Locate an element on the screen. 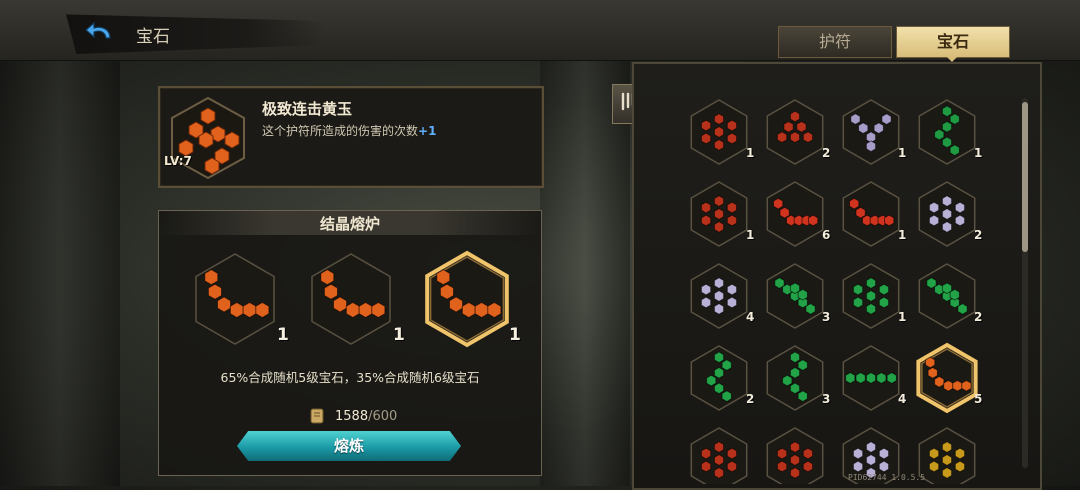 Image resolution: width=1080 pixels, height=490 pixels. inventory-gem-count: 3 is located at coordinates (826, 317).